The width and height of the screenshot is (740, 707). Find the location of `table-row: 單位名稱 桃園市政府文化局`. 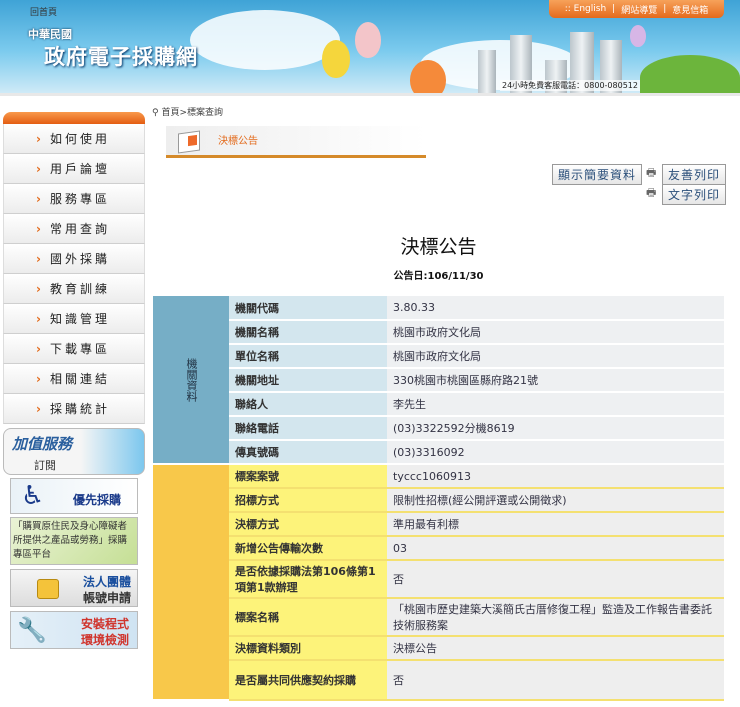

table-row: 單位名稱 桃園市政府文化局 is located at coordinates (438, 356).